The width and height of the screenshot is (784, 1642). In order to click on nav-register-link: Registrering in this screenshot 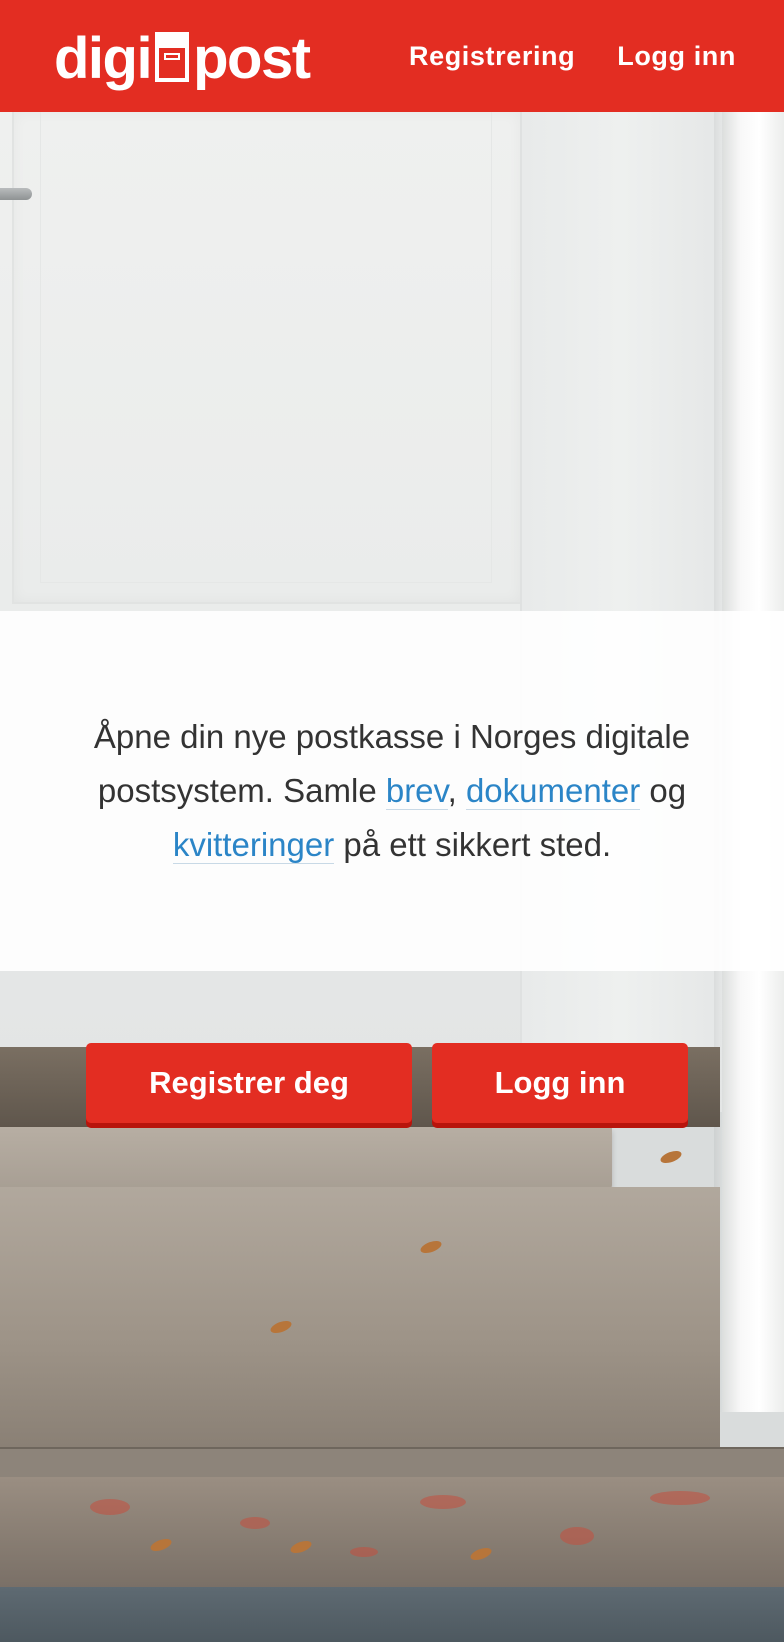, I will do `click(492, 56)`.